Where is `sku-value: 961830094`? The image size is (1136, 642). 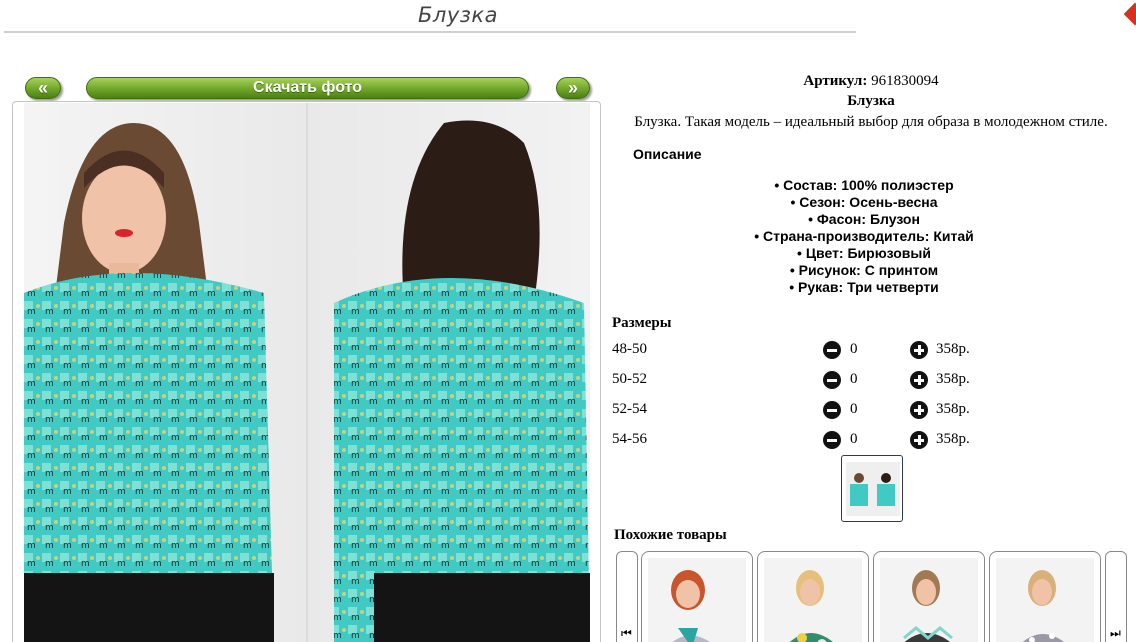
sku-value: 961830094 is located at coordinates (905, 81).